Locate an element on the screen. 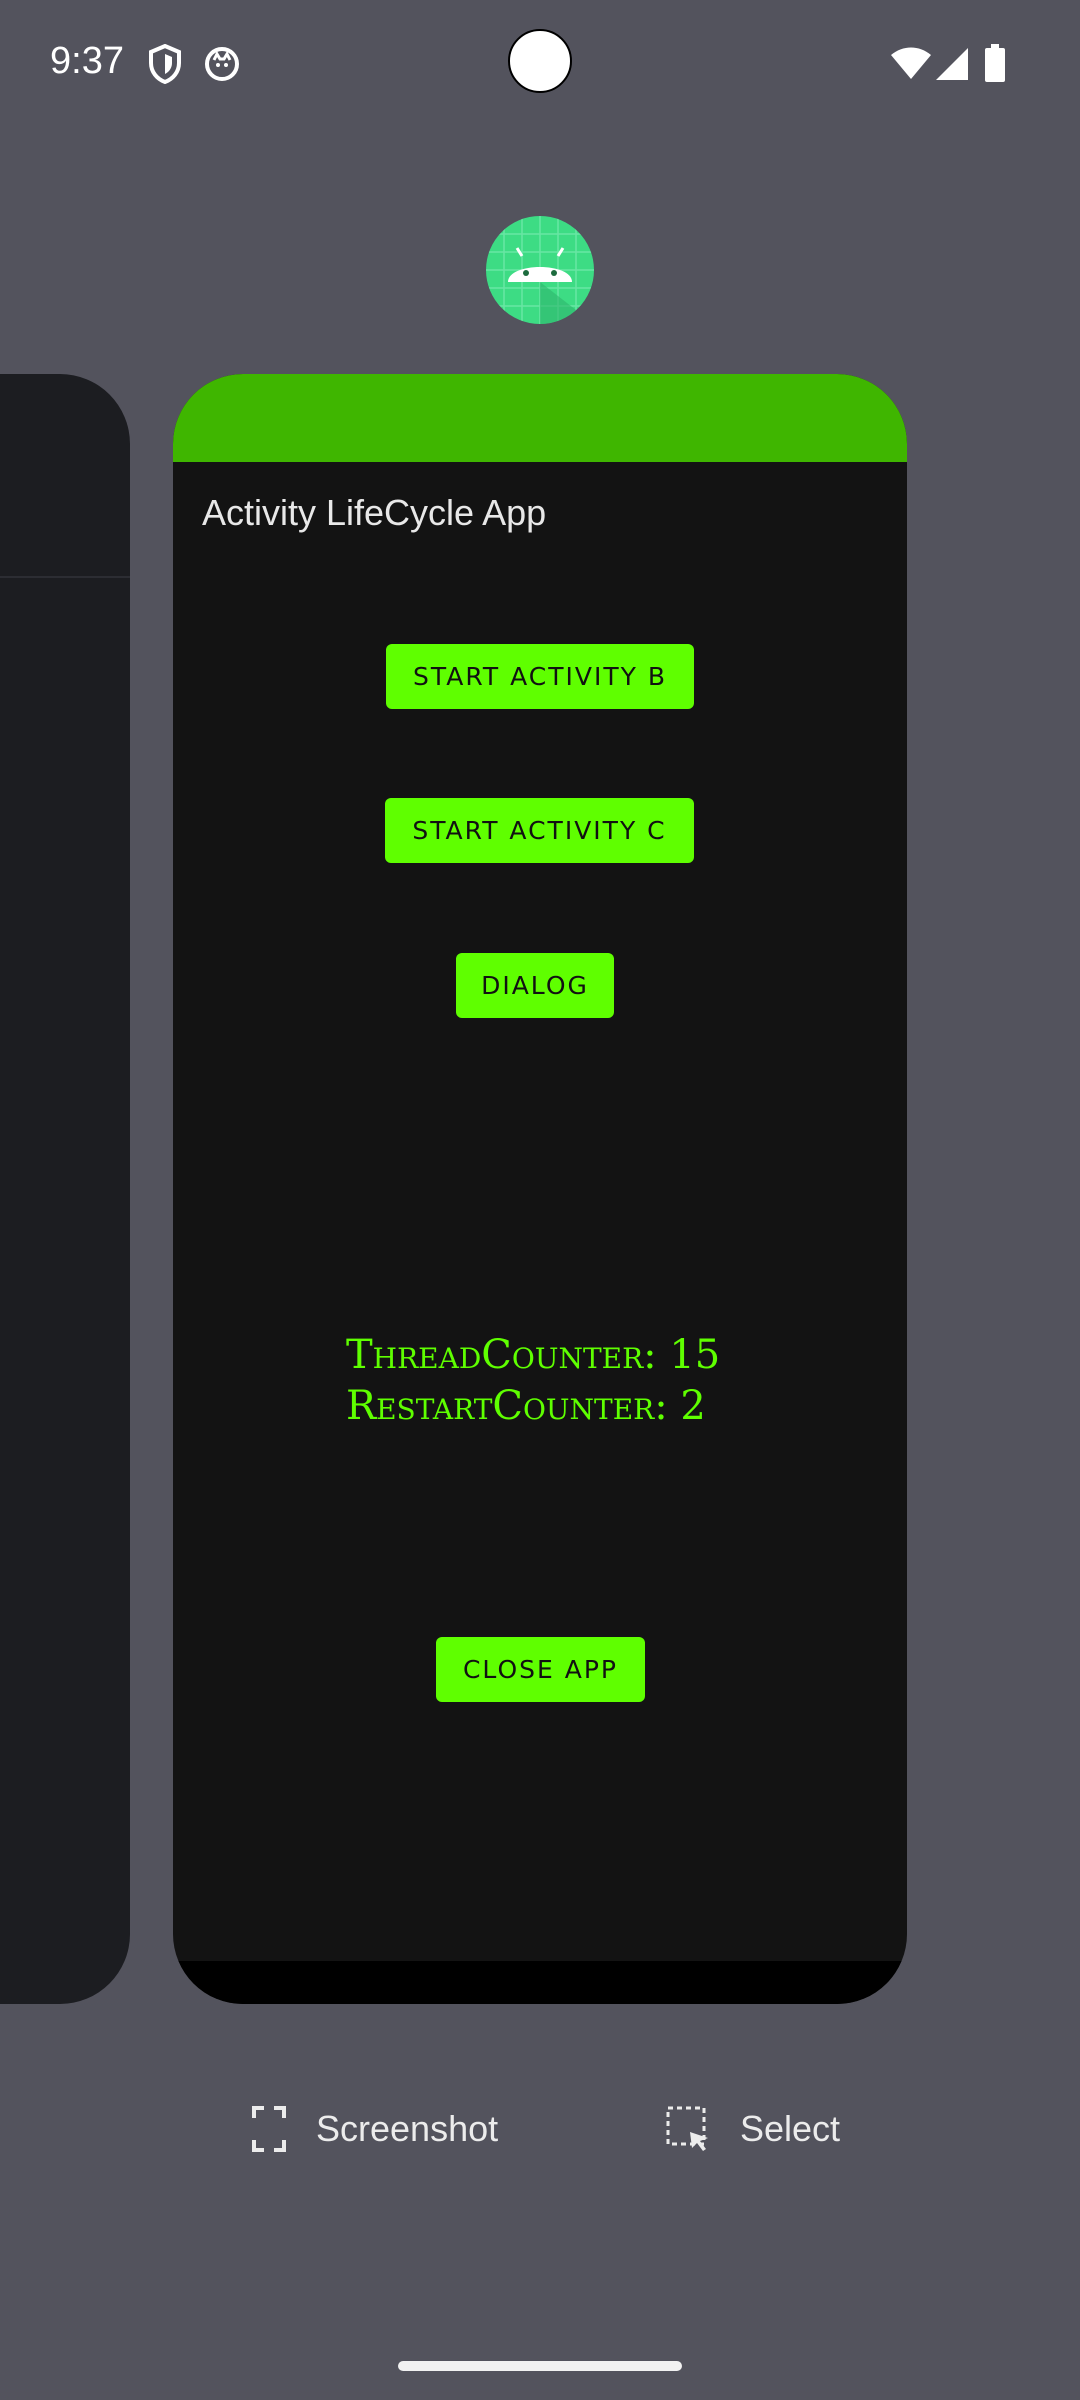  start-activity-b-button: START ACTIVITY B is located at coordinates (540, 676).